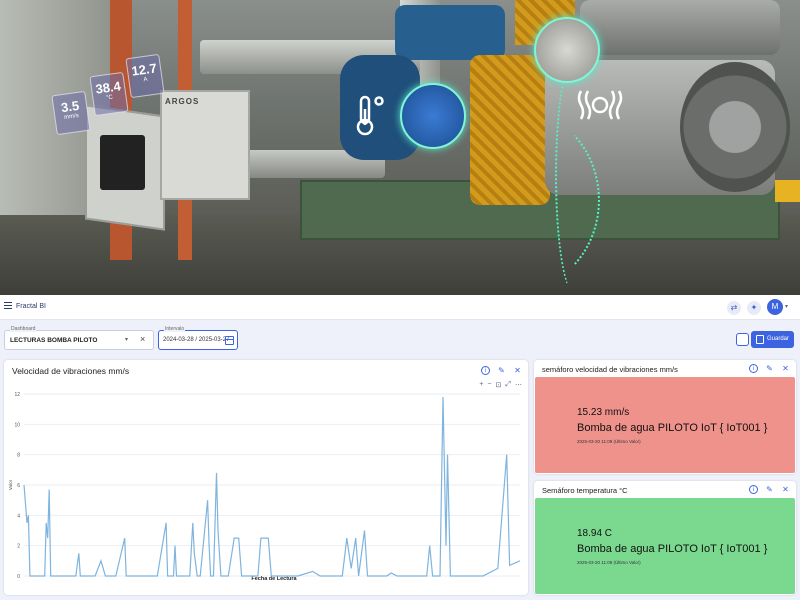 The image size is (800, 600). Describe the element at coordinates (585, 490) in the screenshot. I see `semaforo-temp-title: Semáforo temperatura °C` at that location.